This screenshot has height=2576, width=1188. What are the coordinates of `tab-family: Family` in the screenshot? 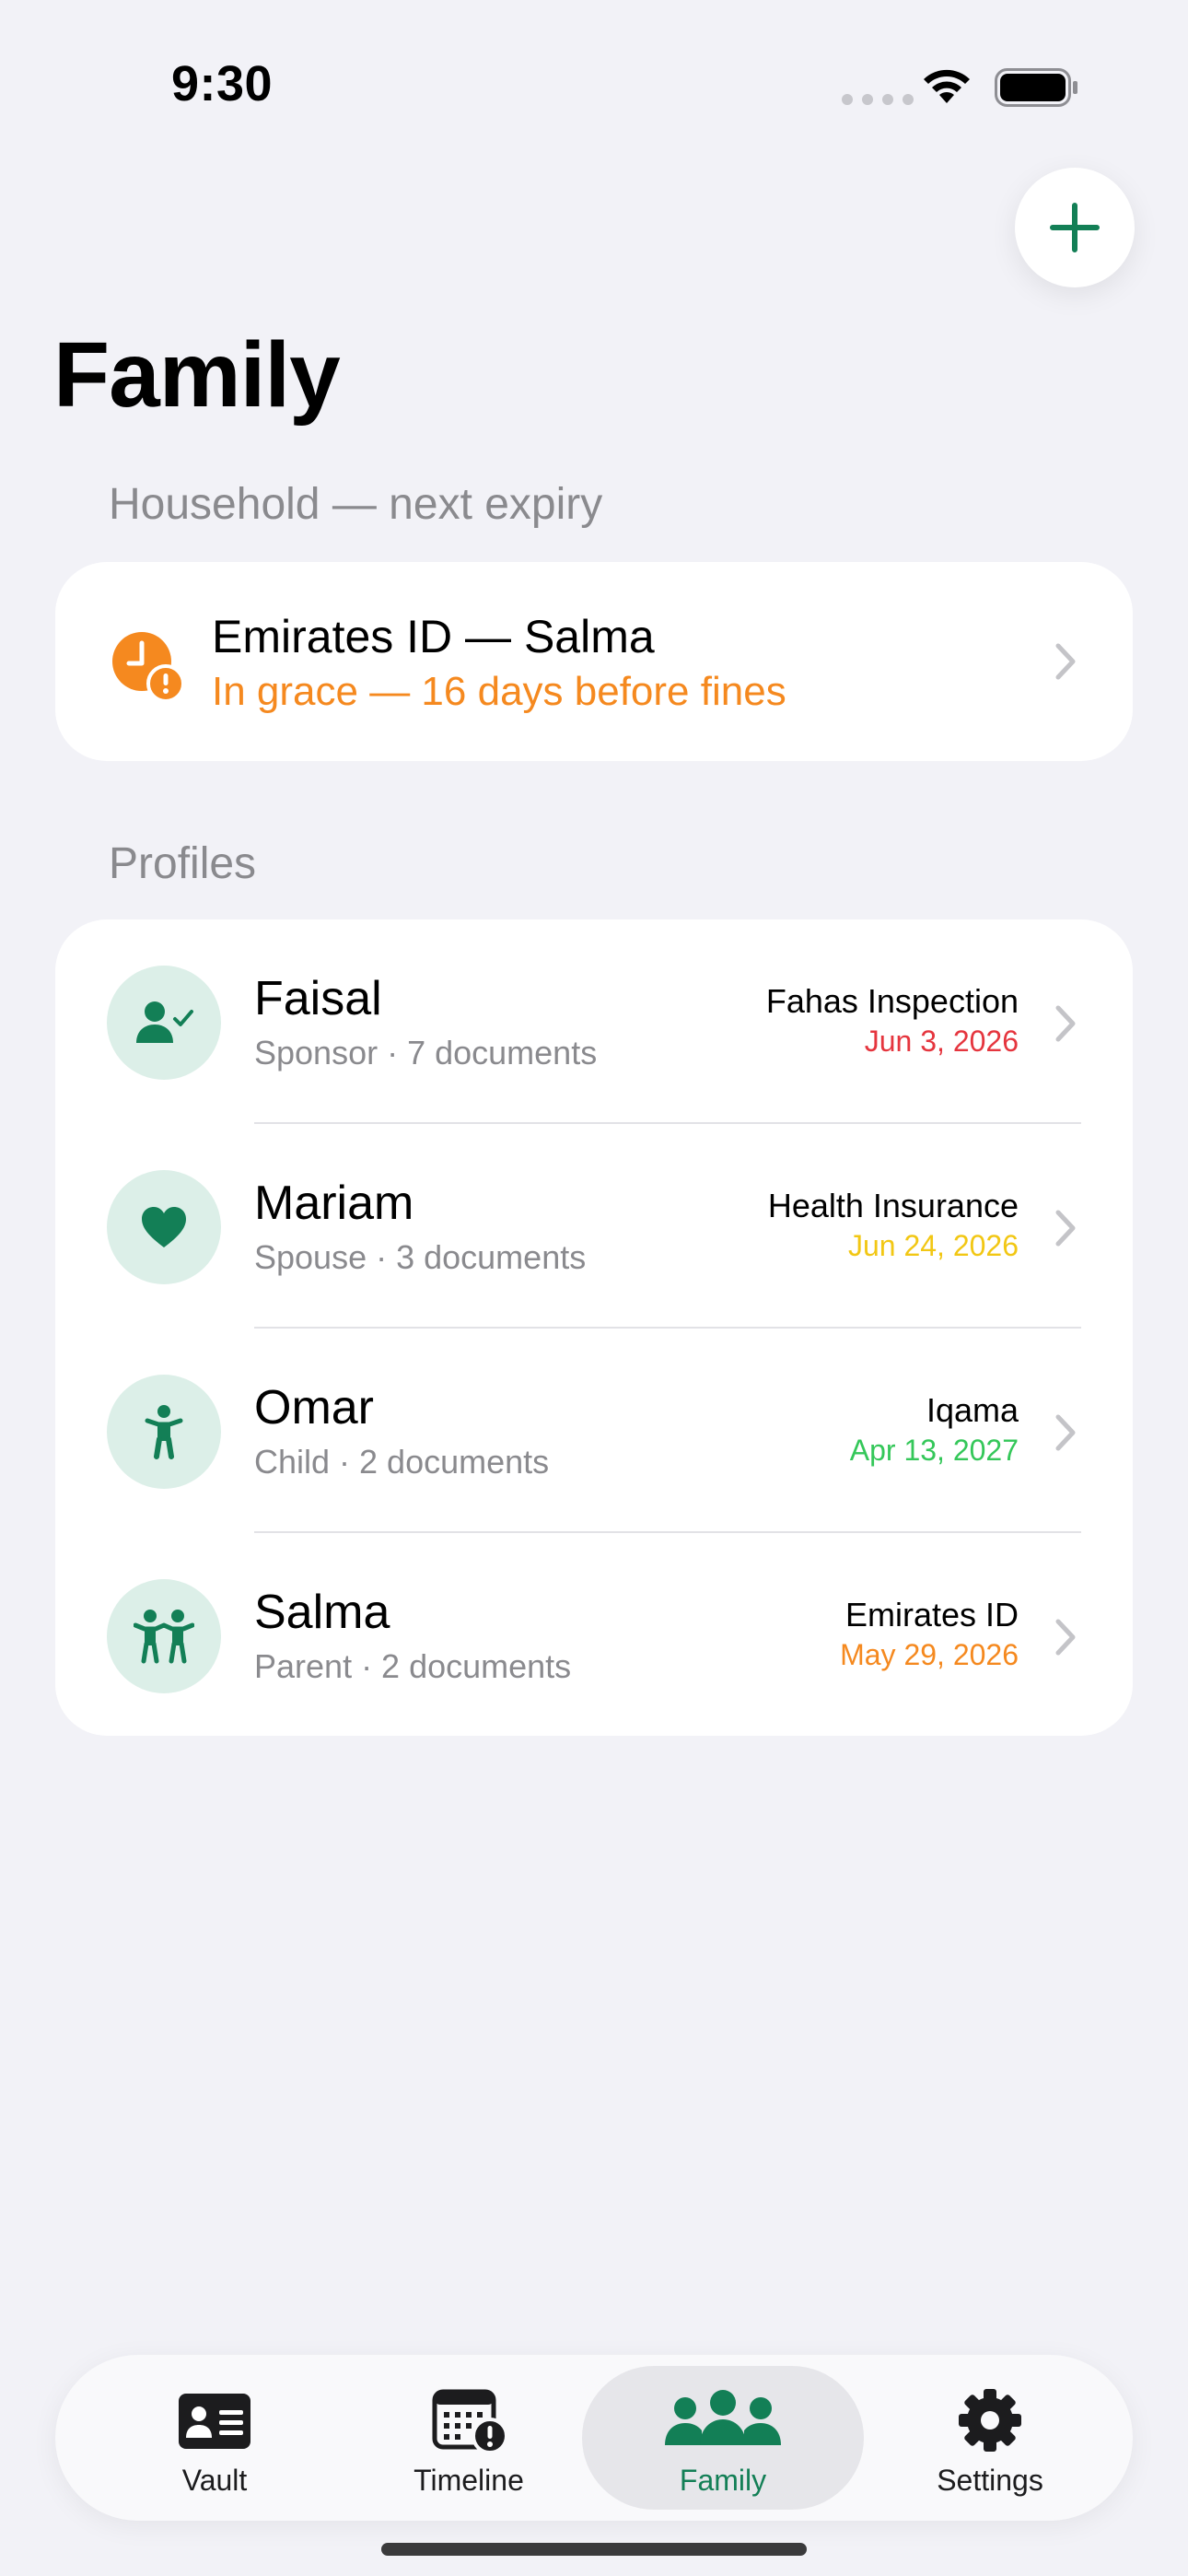 It's located at (723, 2438).